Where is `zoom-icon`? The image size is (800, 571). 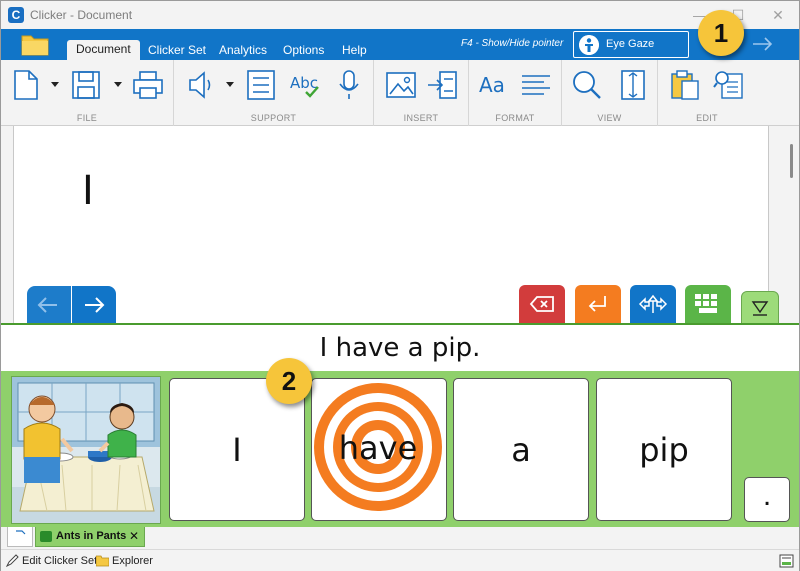
zoom-icon is located at coordinates (587, 85).